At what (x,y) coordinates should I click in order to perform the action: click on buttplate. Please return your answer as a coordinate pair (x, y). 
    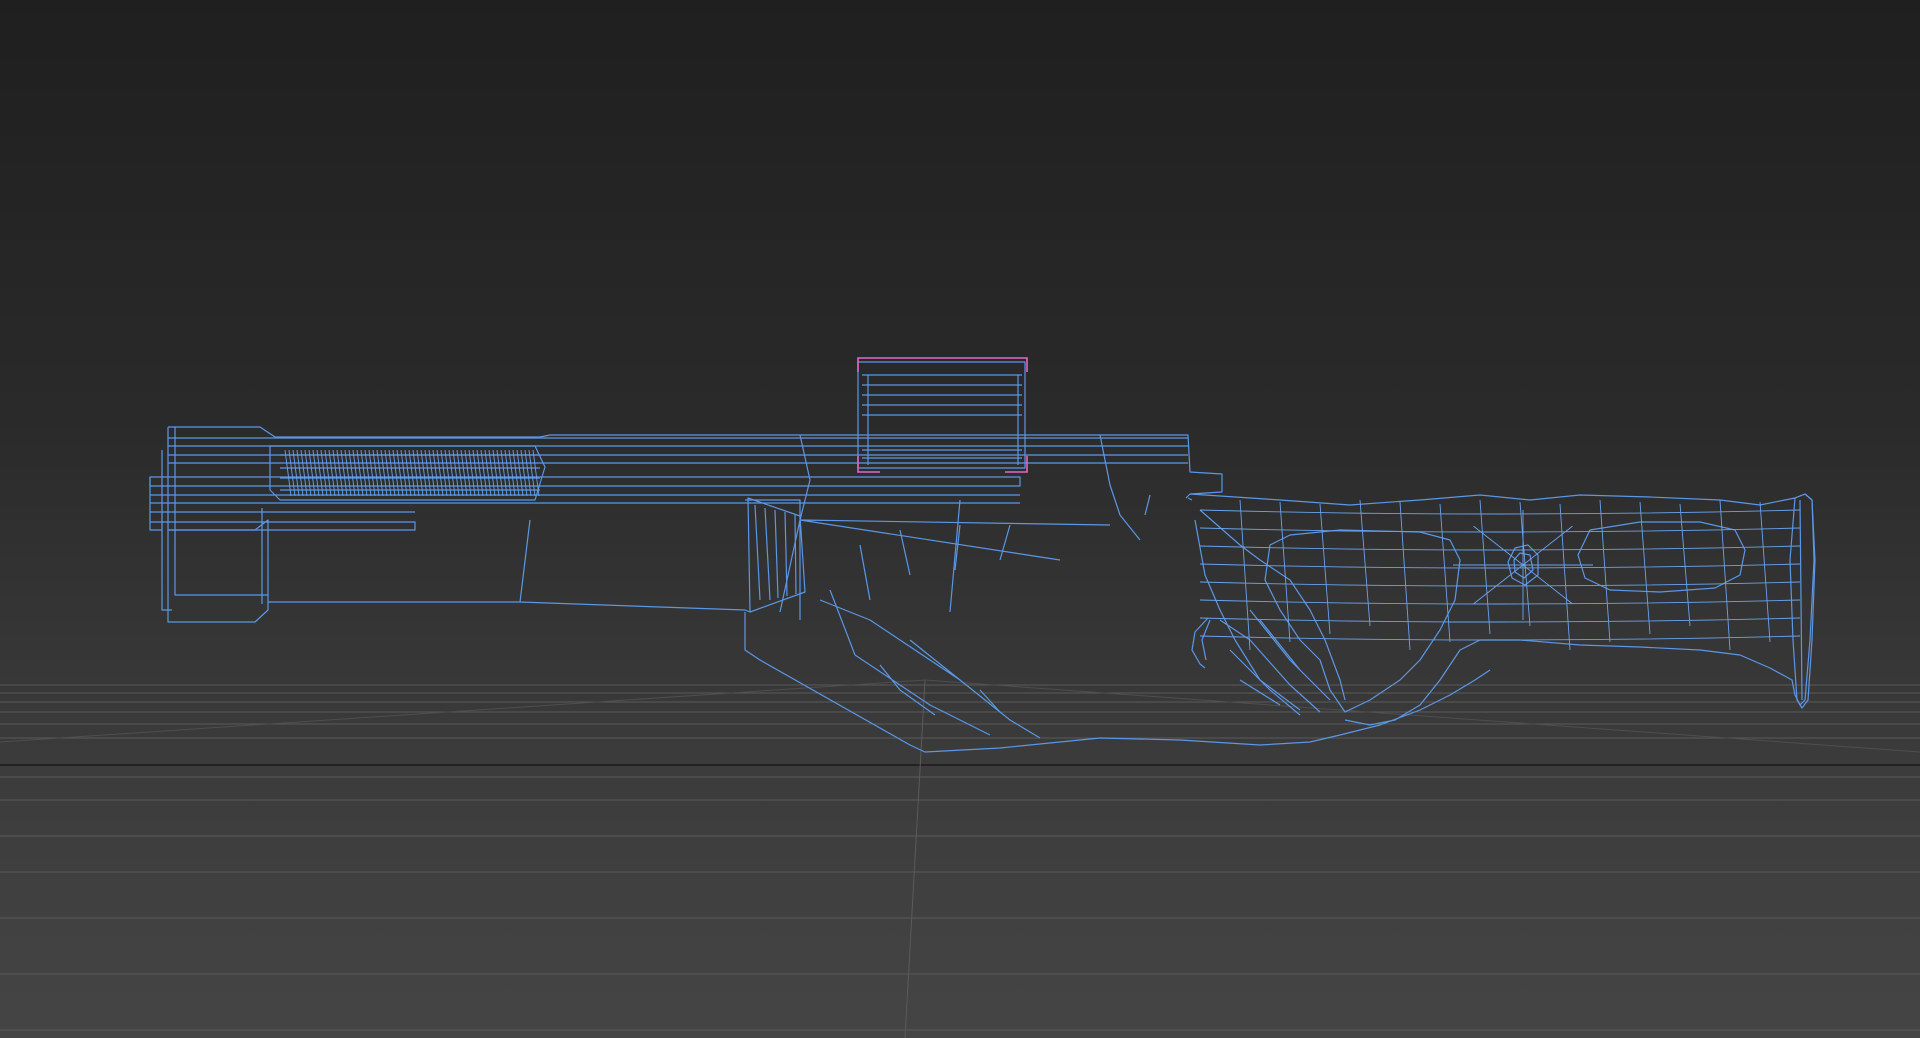
    Looking at the image, I should click on (1802, 601).